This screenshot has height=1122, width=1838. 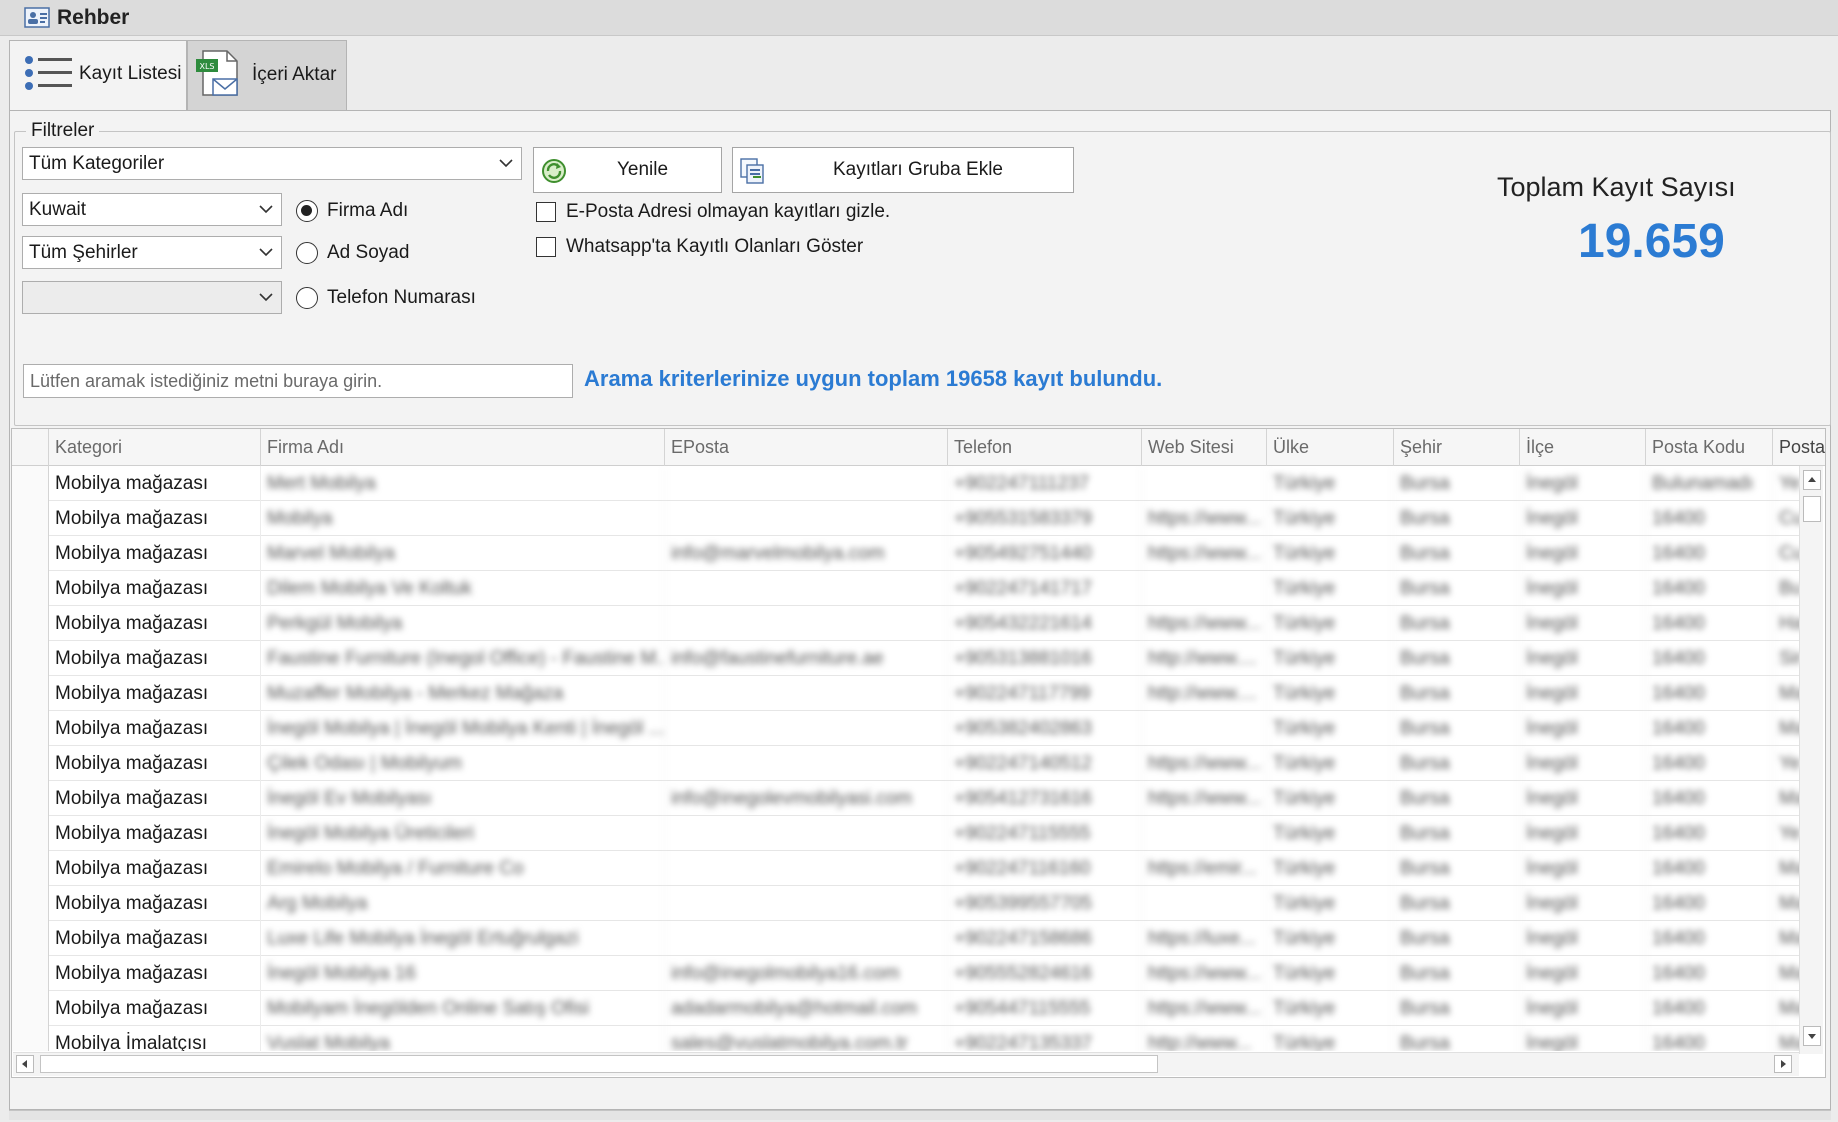 What do you see at coordinates (267, 75) in the screenshot?
I see `tab-import: XLS İçeri Aktar` at bounding box center [267, 75].